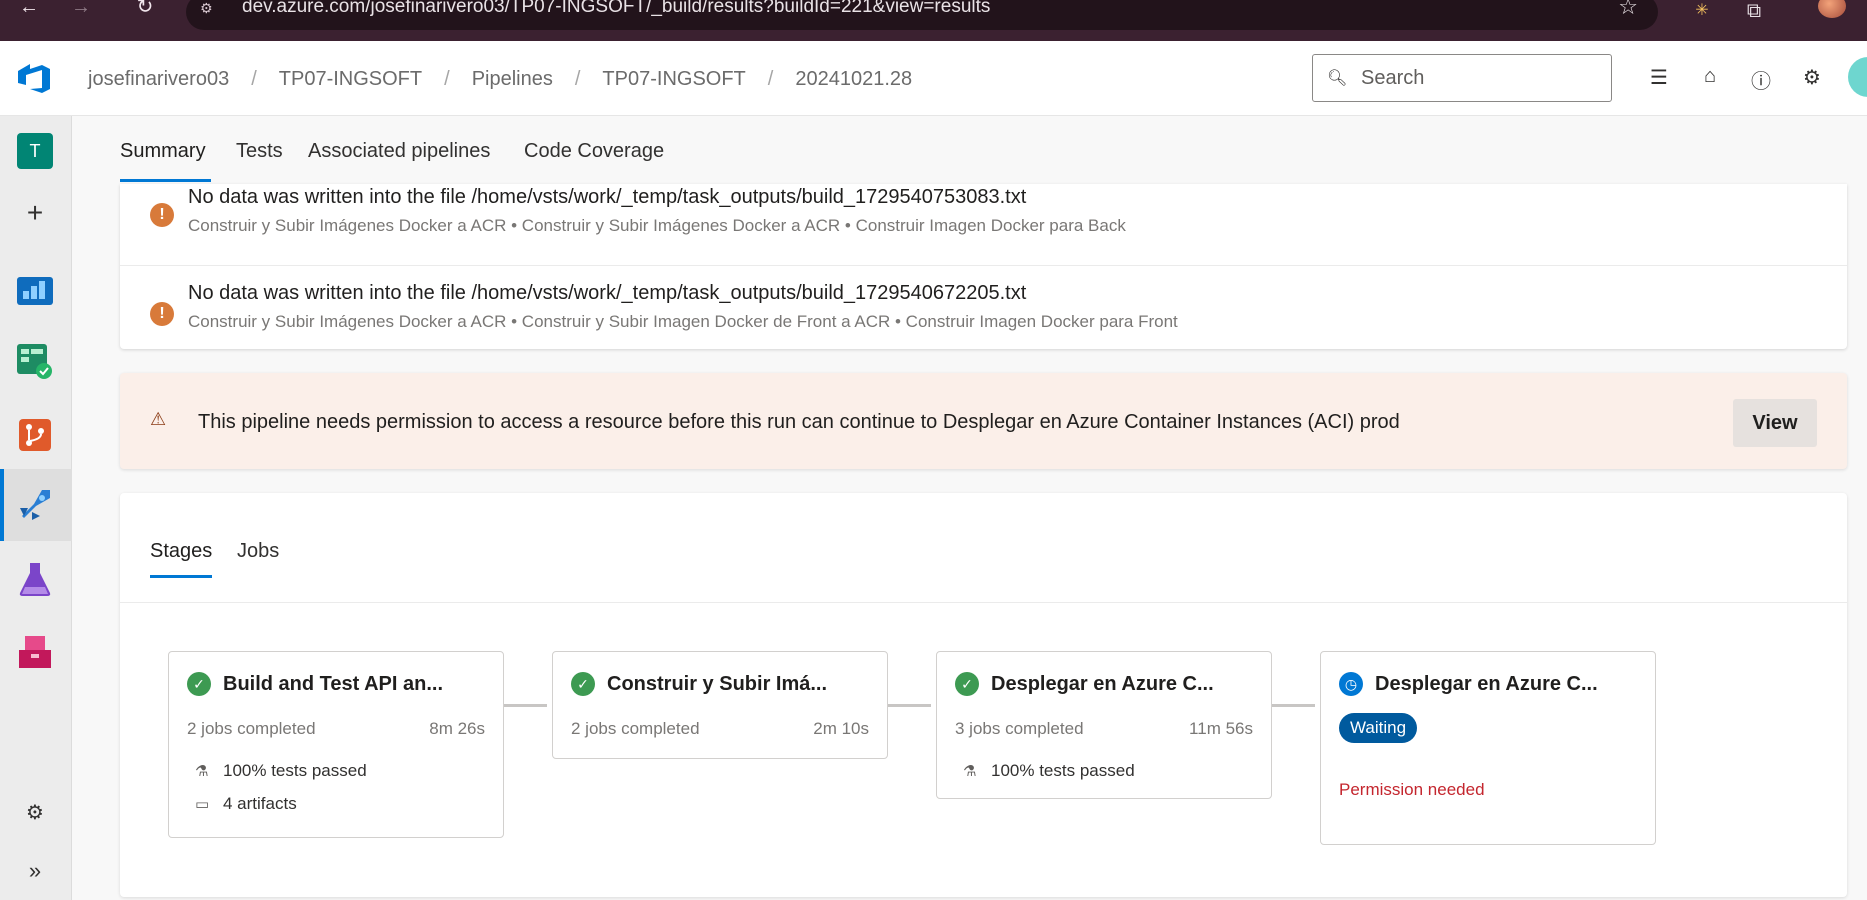  I want to click on extension-icon: ✳, so click(1702, 10).